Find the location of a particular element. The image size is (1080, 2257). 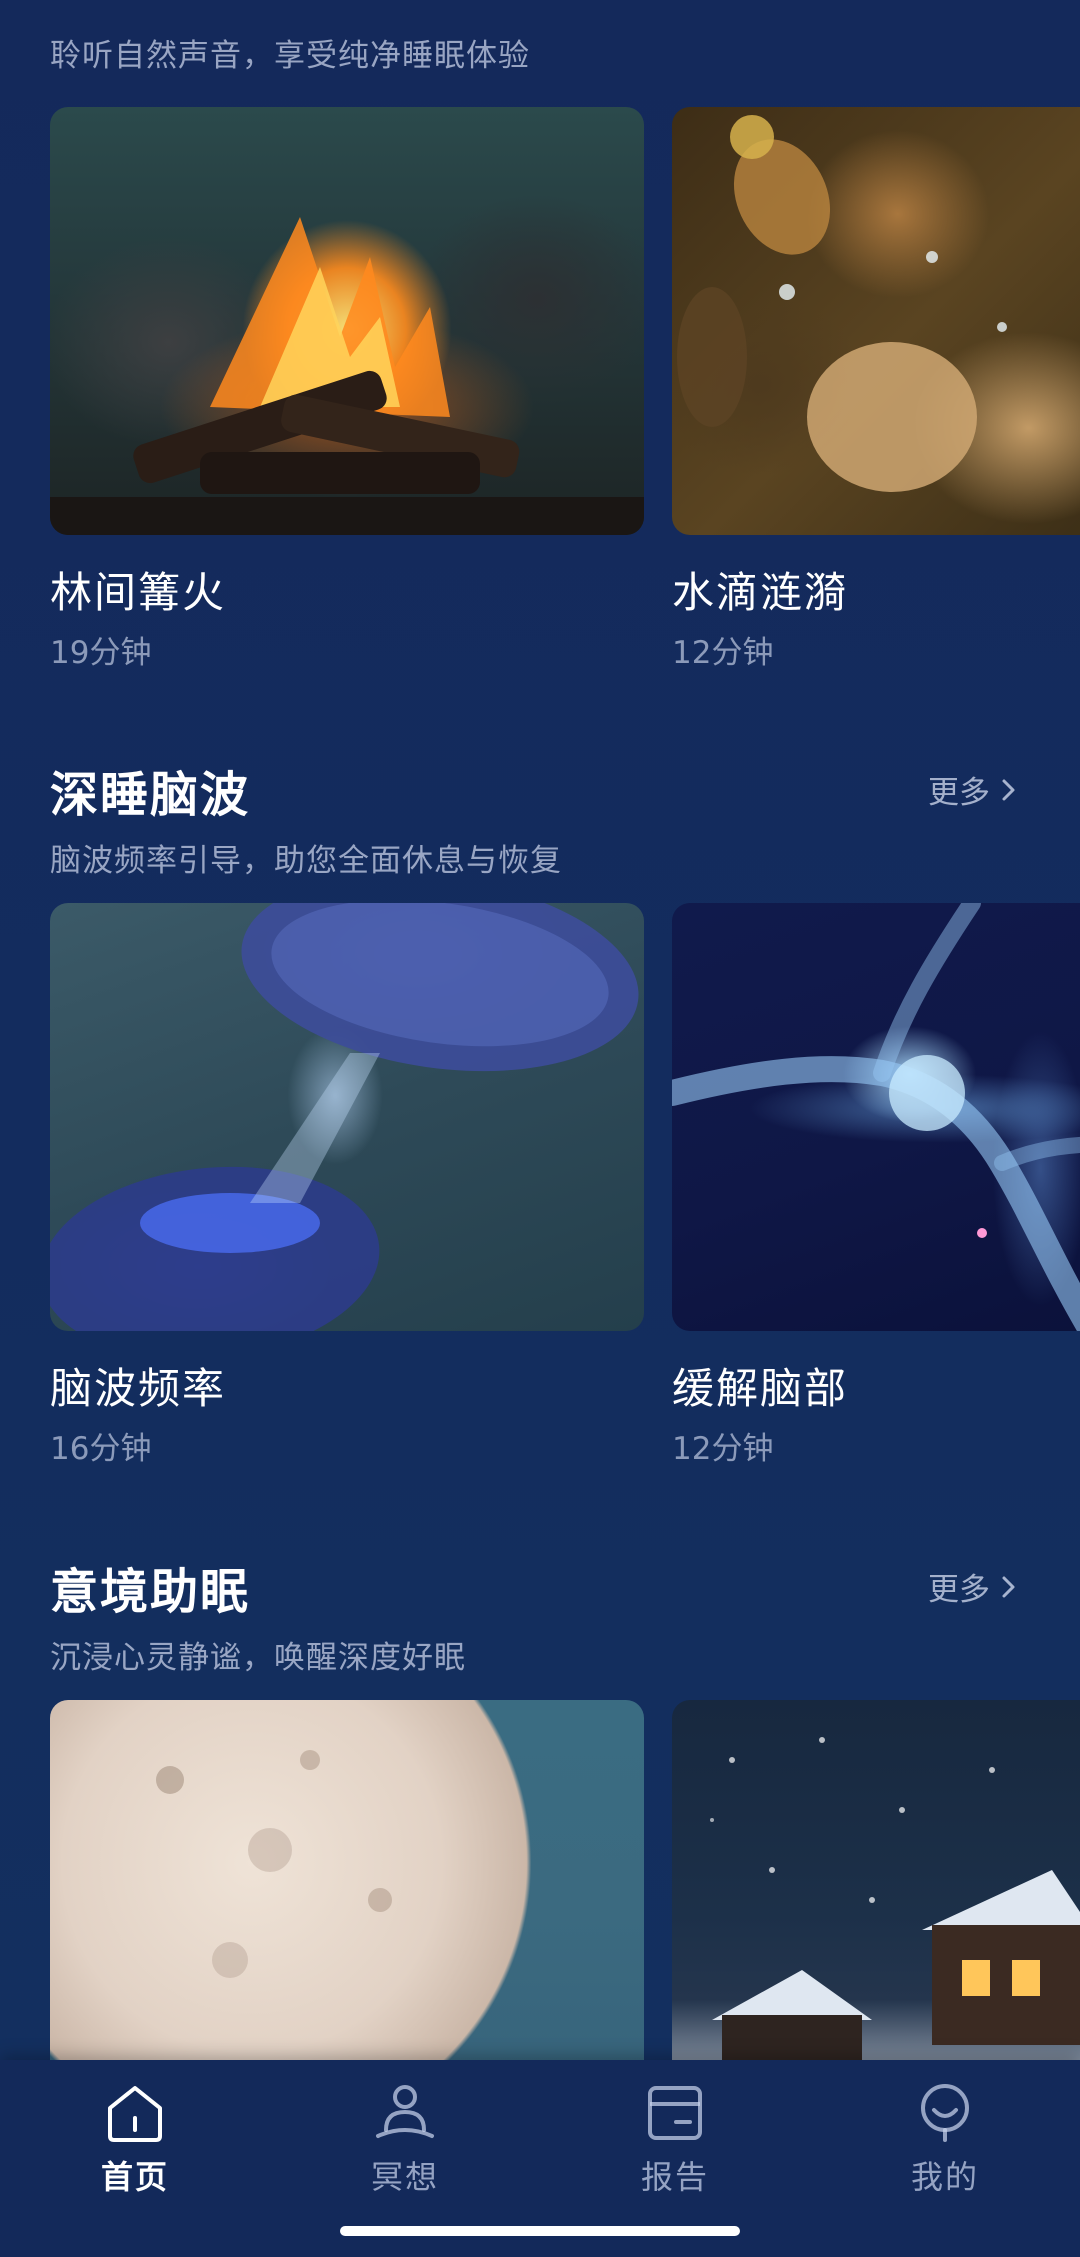

report-icon is located at coordinates (675, 2113).